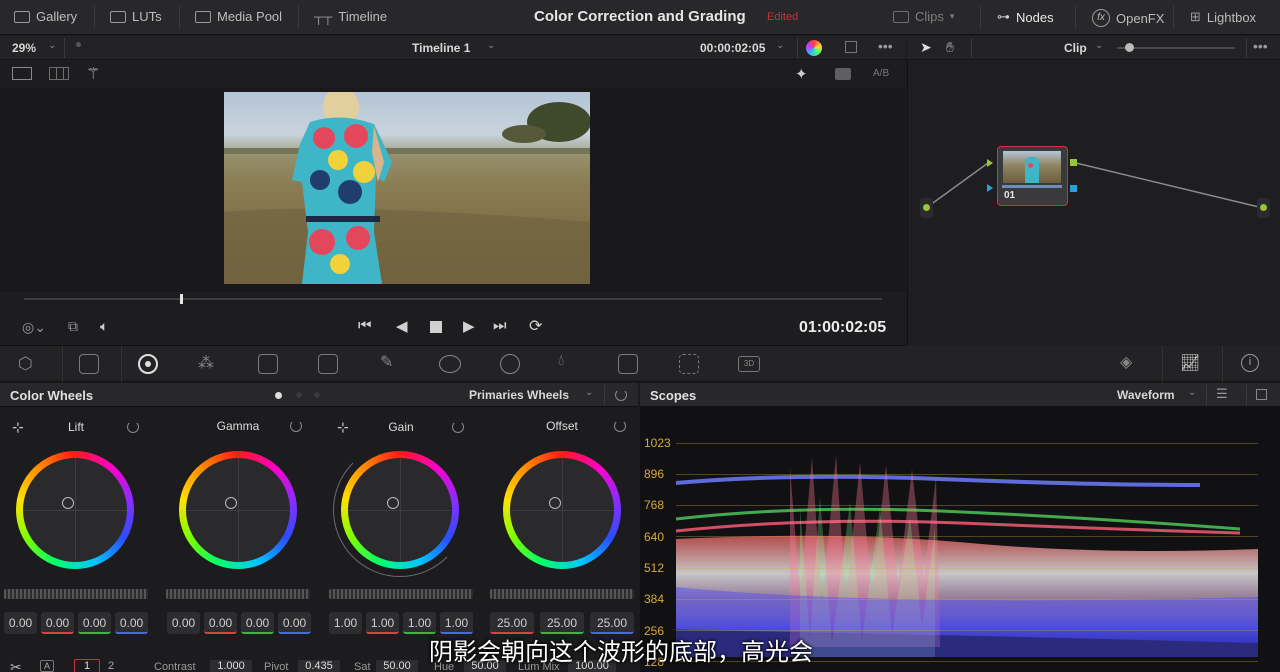 The width and height of the screenshot is (1280, 672). I want to click on contrast-value: 1.000, so click(231, 666).